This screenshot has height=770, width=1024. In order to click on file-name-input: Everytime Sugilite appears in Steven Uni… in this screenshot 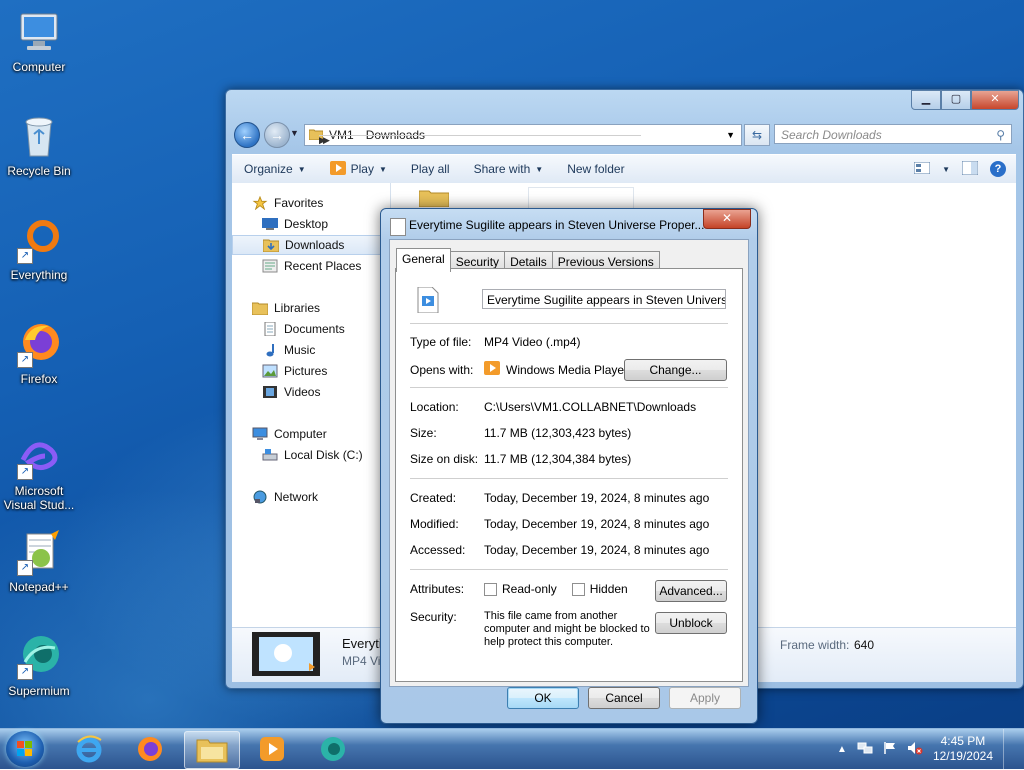, I will do `click(604, 299)`.